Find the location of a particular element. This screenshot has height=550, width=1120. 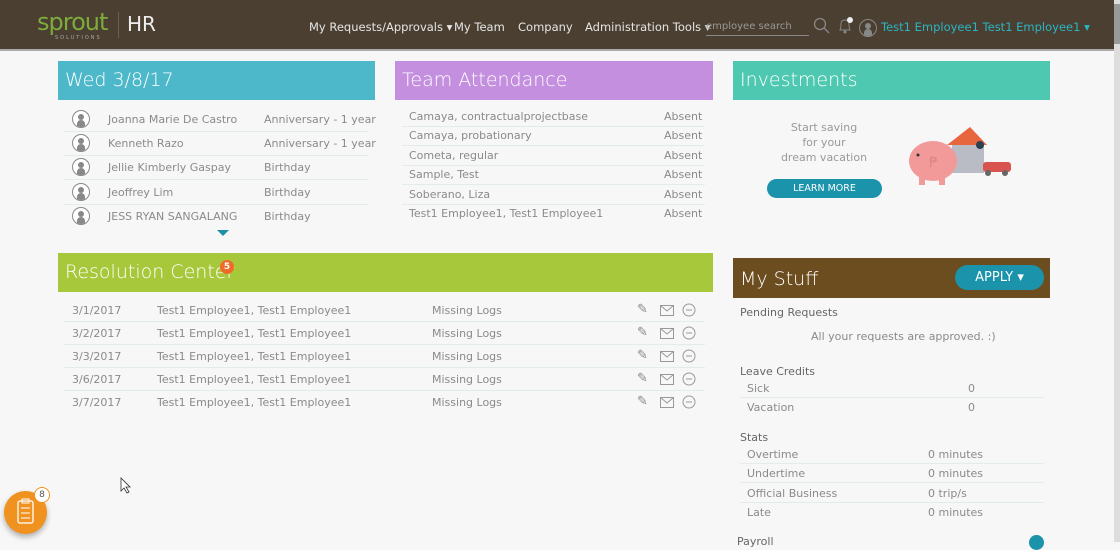

celebrant-name: Kenneth Razo is located at coordinates (146, 143).